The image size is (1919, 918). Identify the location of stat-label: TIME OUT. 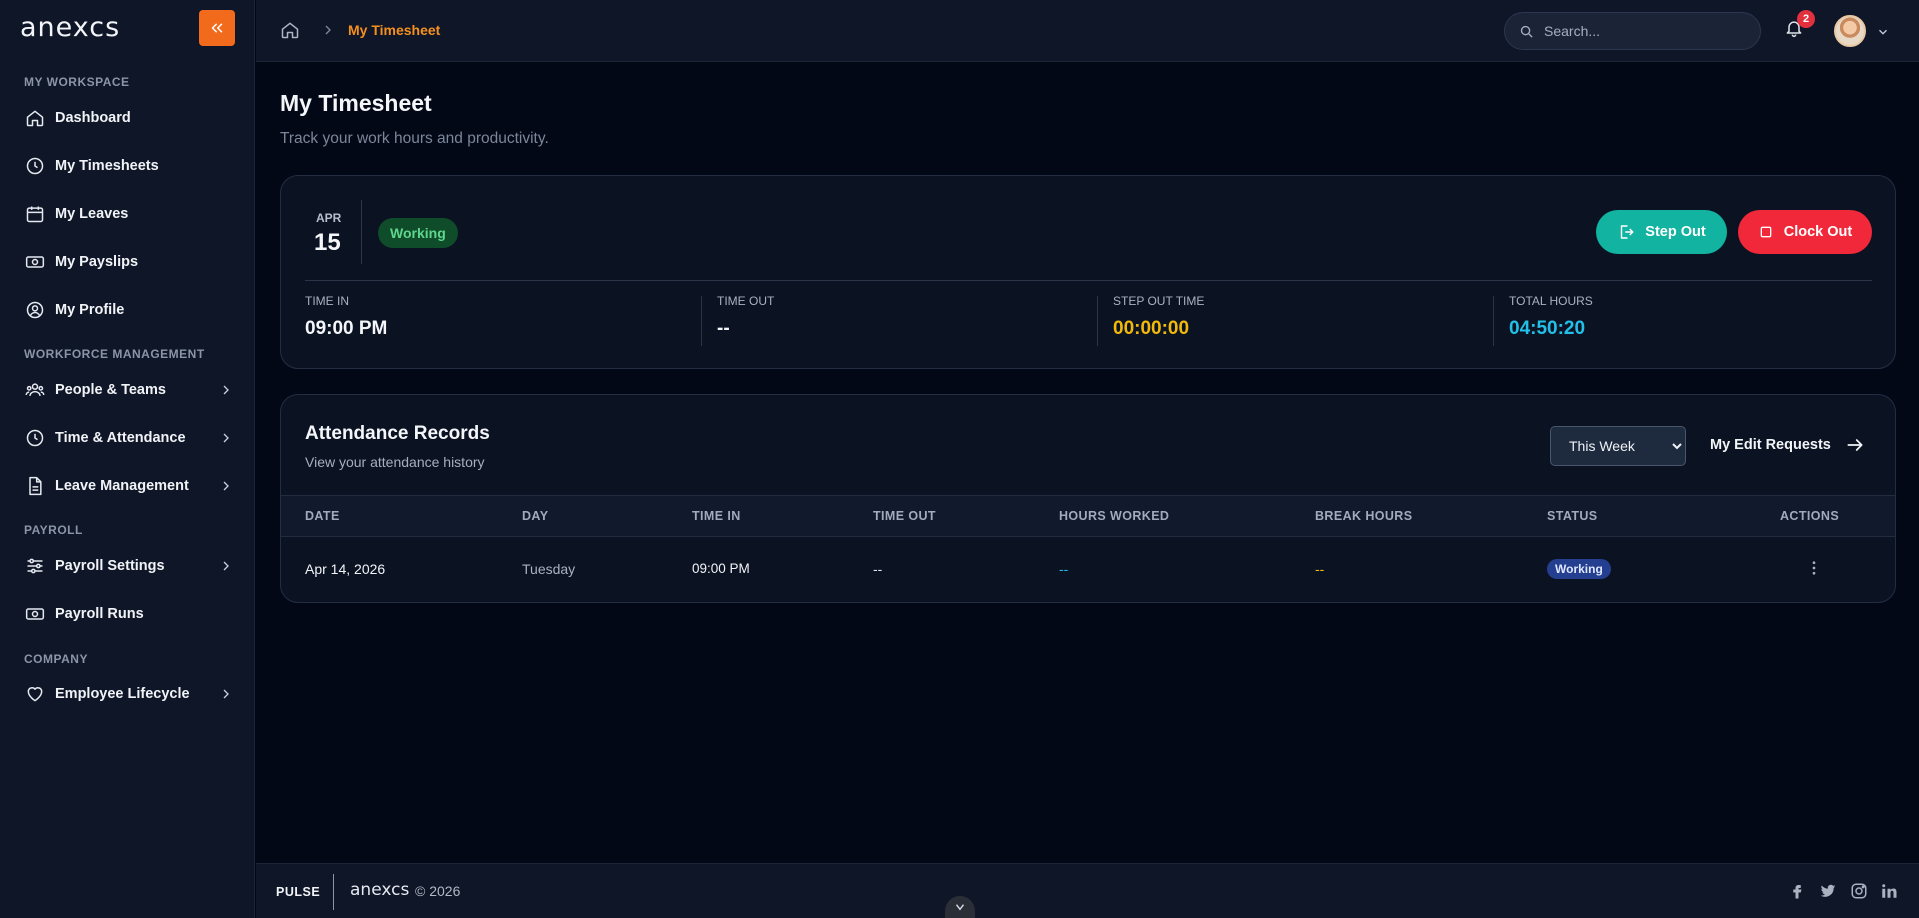
(746, 301).